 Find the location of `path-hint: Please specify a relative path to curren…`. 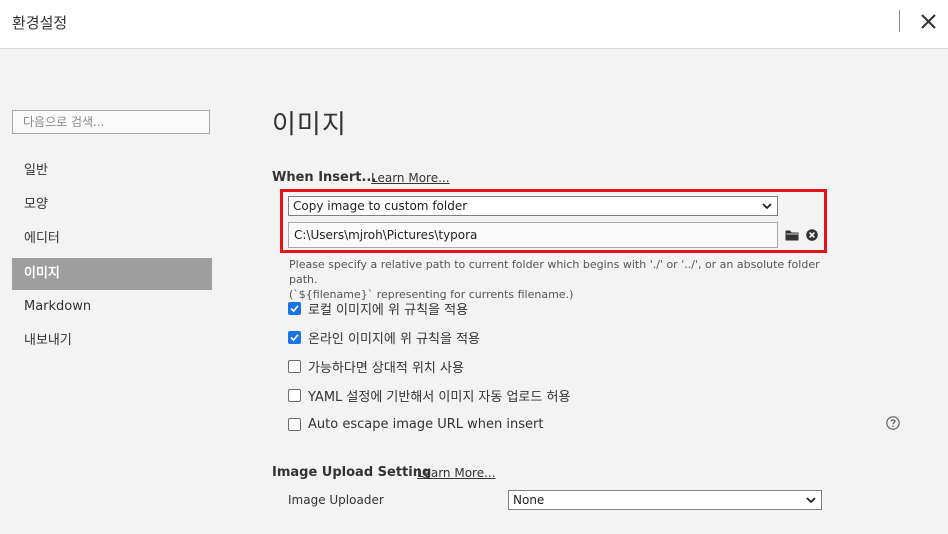

path-hint: Please specify a relative path to curren… is located at coordinates (561, 279).